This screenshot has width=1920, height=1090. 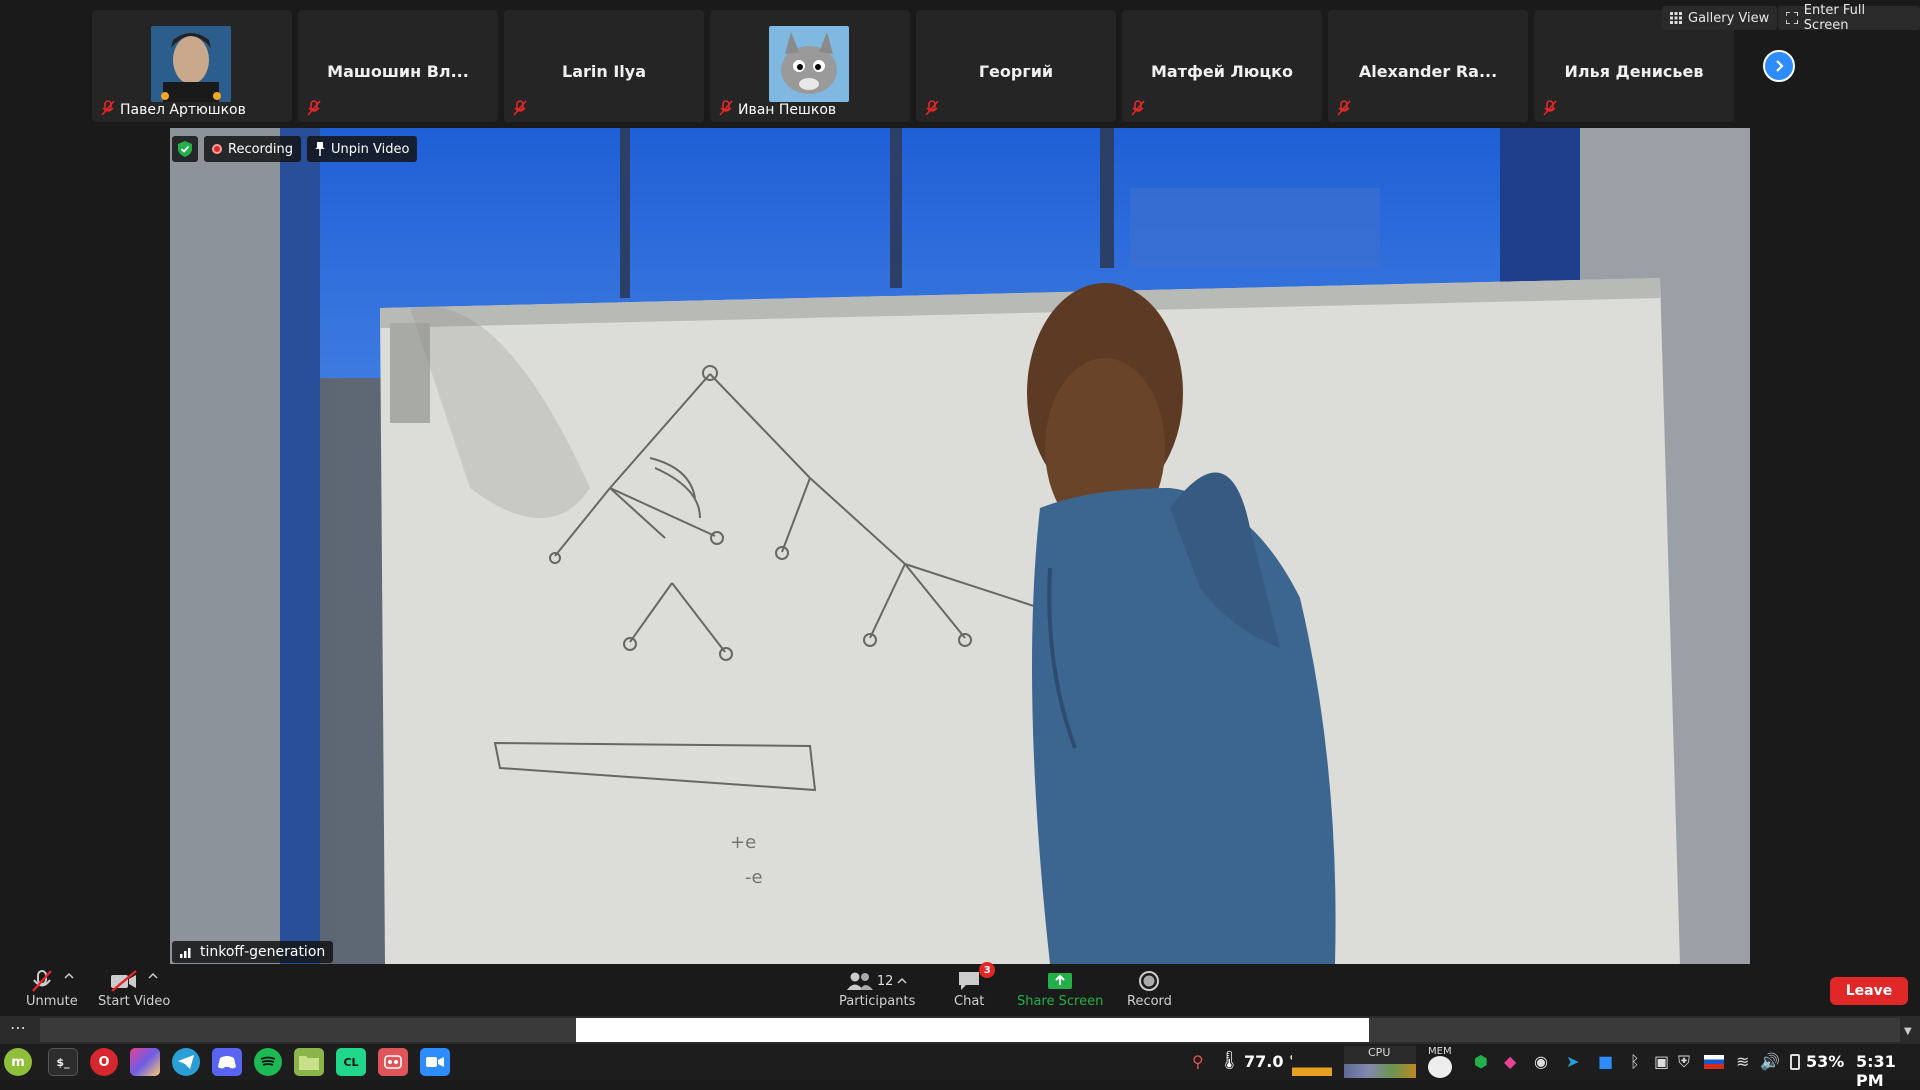 I want to click on chat-unread-badge: 3, so click(x=987, y=970).